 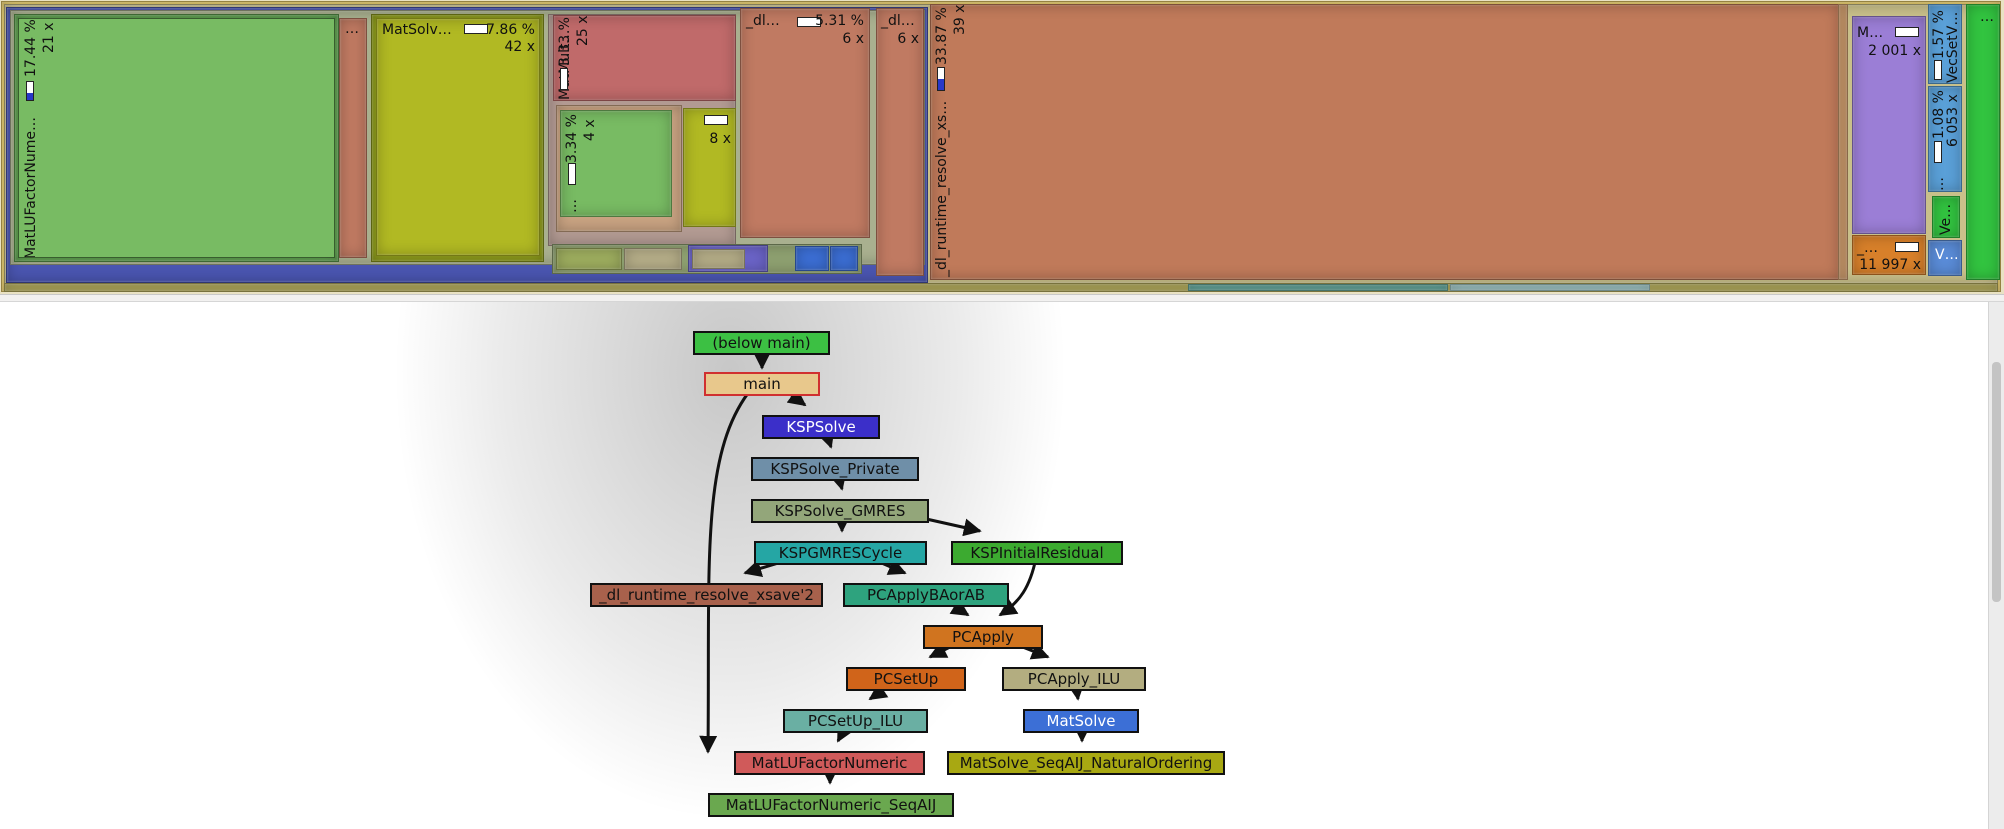 I want to click on vec-mid-calls: 6 053 x, so click(x=1953, y=120).